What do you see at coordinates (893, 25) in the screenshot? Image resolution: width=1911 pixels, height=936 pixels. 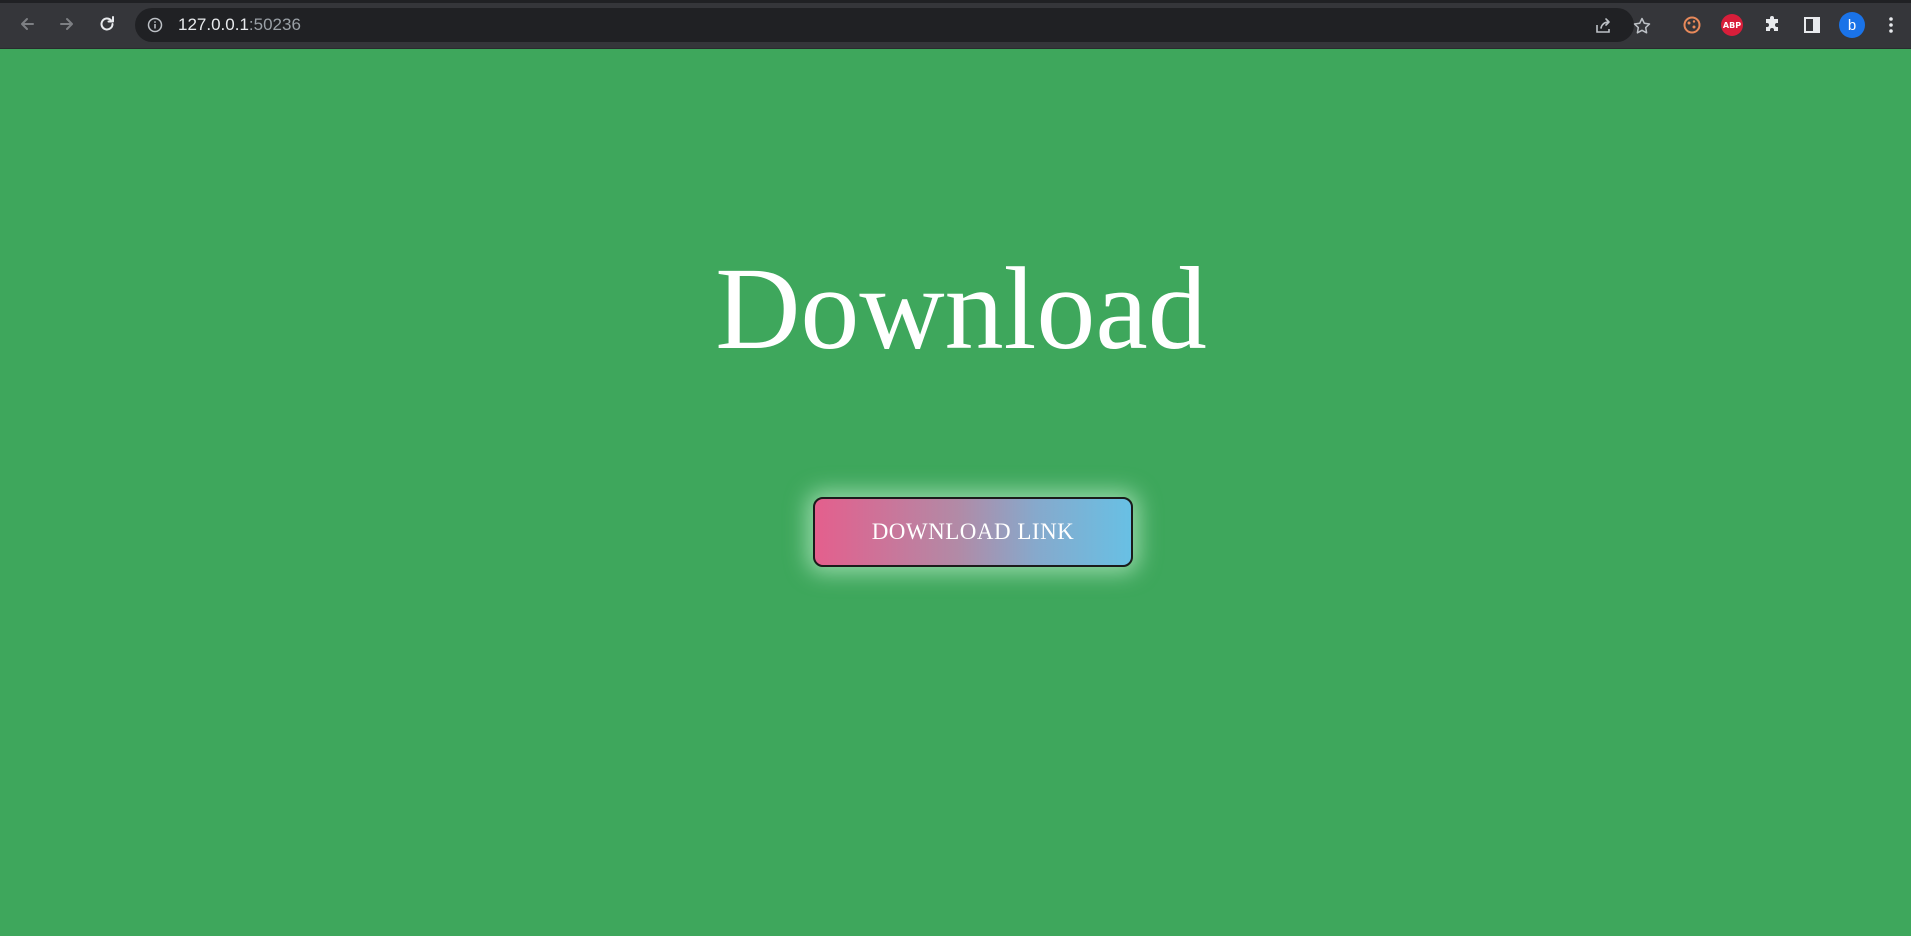 I see `address-bar: 127.0.0.1:50236` at bounding box center [893, 25].